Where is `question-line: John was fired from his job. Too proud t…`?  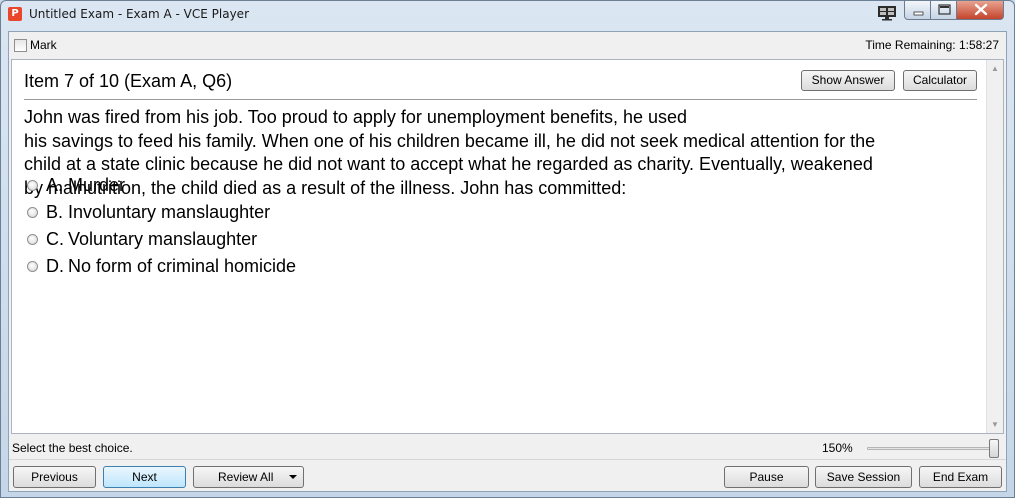
question-line: John was fired from his job. Too proud t… is located at coordinates (356, 117).